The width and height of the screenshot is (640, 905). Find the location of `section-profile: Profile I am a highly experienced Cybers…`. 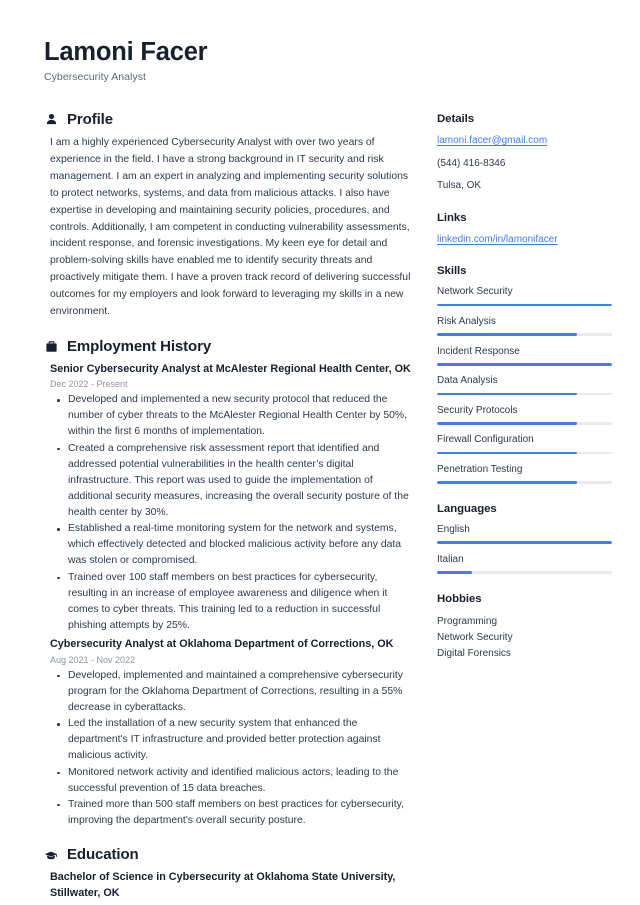

section-profile: Profile I am a highly experienced Cybers… is located at coordinates (231, 215).